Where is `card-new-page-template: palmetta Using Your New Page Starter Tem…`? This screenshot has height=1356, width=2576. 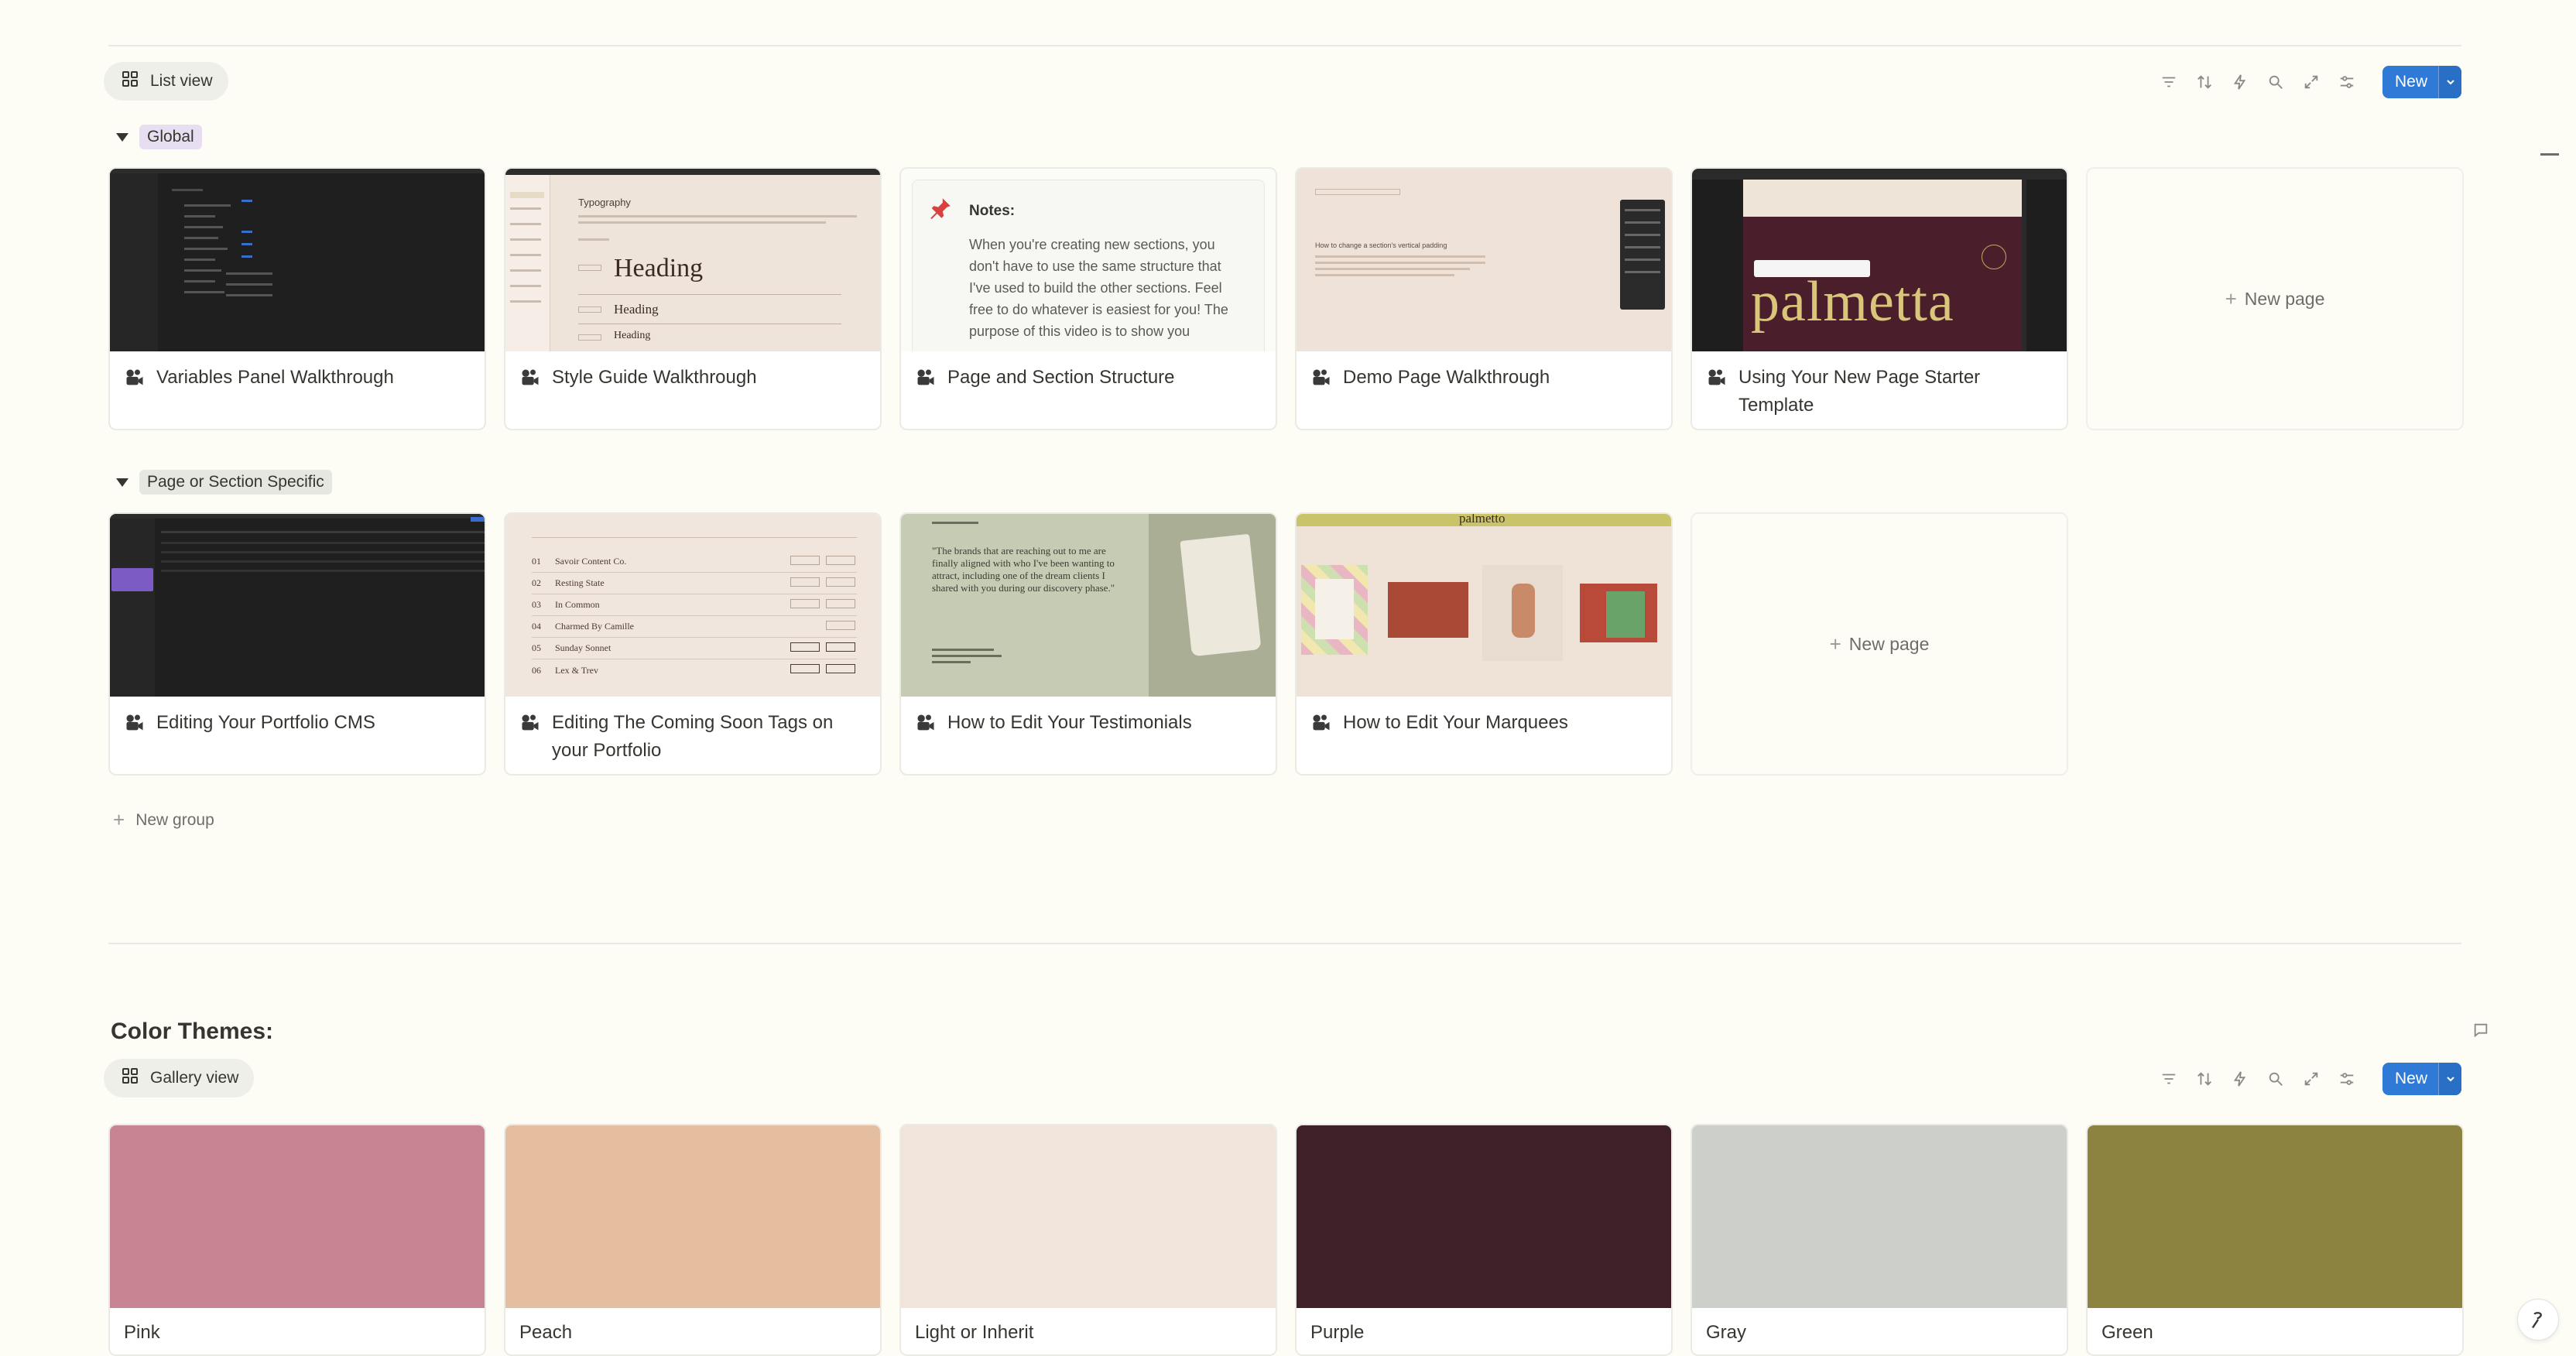 card-new-page-template: palmetta Using Your New Page Starter Tem… is located at coordinates (1879, 298).